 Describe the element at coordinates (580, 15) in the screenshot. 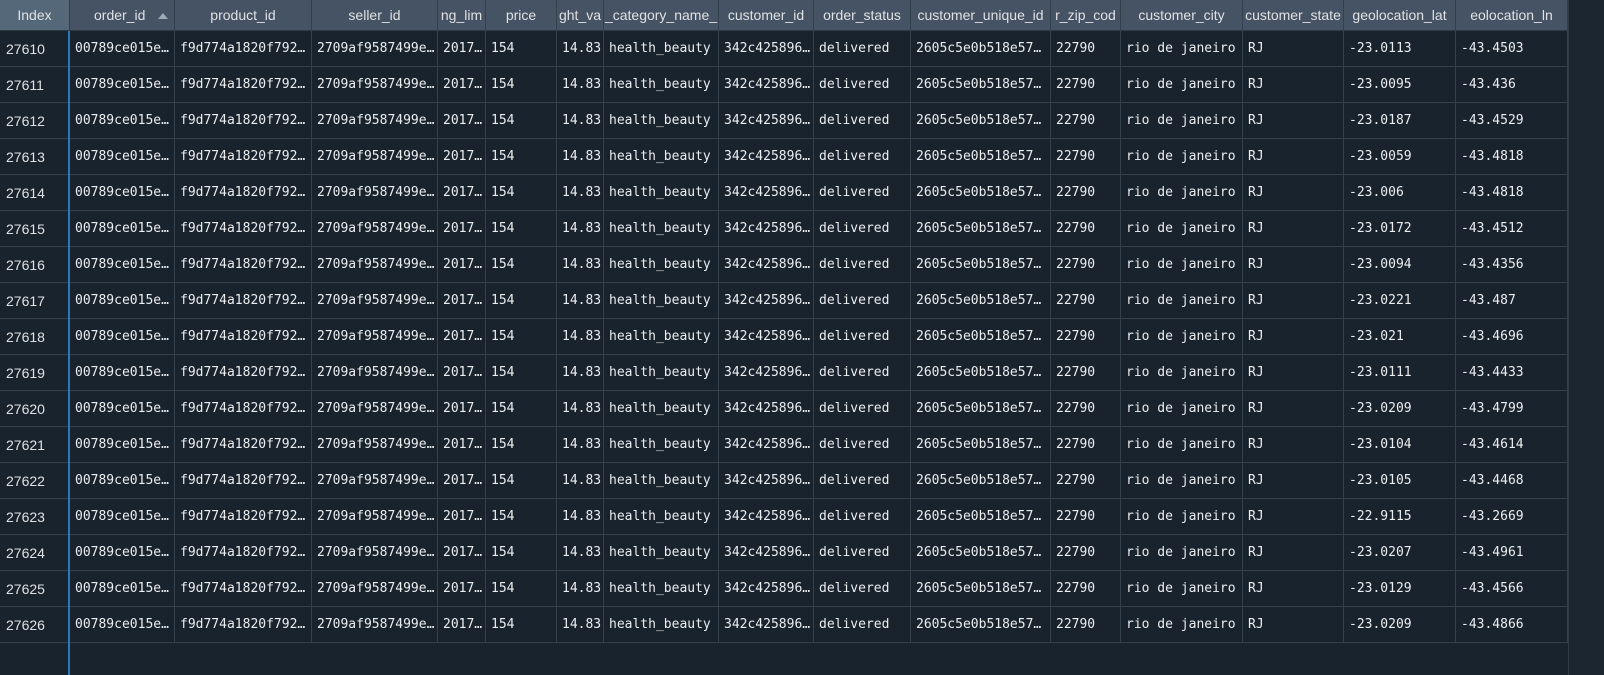

I see `column-header-ght-va: ght_va` at that location.